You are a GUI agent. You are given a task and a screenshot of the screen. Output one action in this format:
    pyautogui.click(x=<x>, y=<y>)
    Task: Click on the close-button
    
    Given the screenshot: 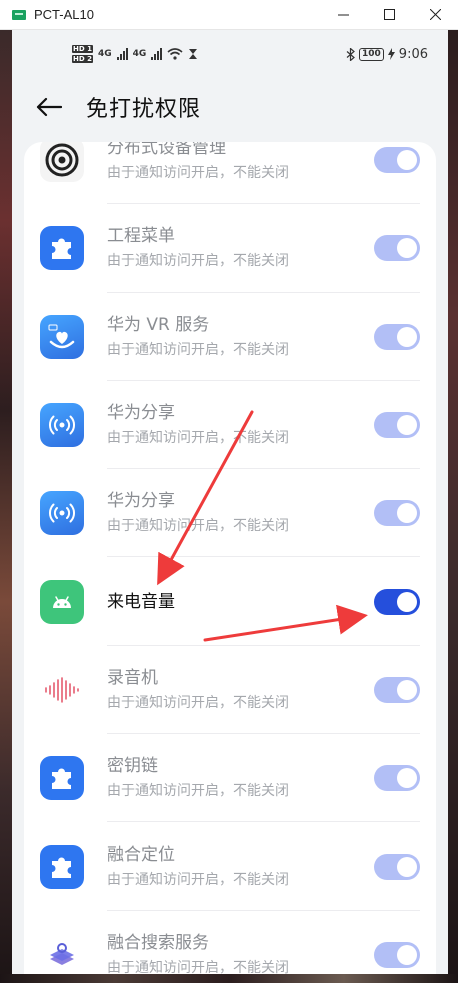 What is the action you would take?
    pyautogui.click(x=435, y=15)
    